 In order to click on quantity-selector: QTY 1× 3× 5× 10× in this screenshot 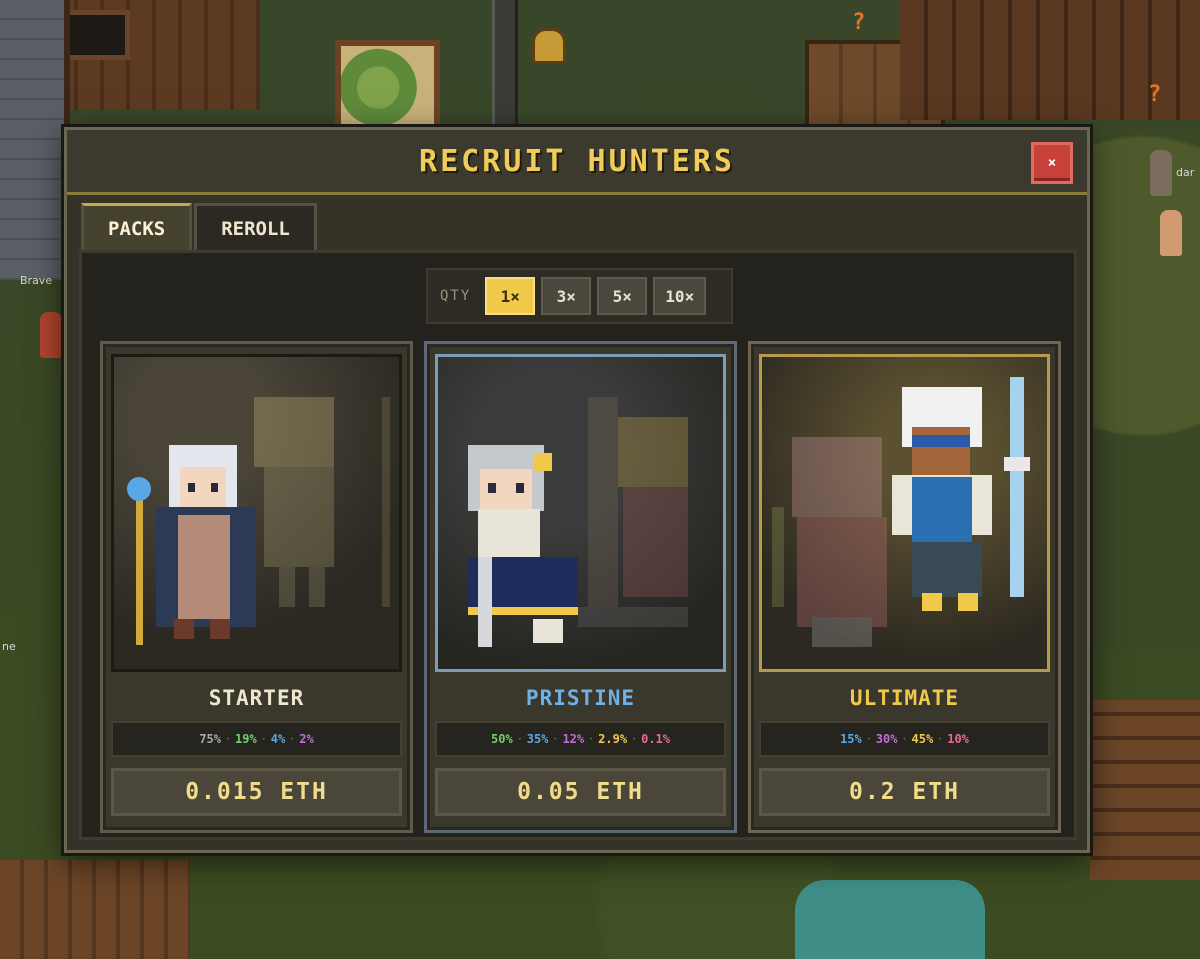, I will do `click(579, 296)`.